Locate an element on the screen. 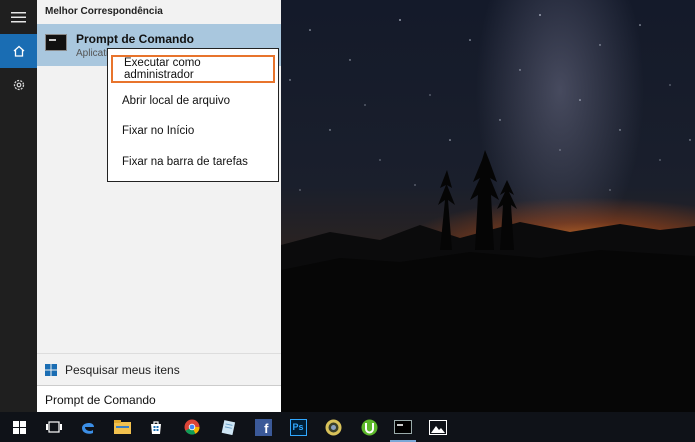 This screenshot has height=442, width=695. store-button is located at coordinates (156, 427).